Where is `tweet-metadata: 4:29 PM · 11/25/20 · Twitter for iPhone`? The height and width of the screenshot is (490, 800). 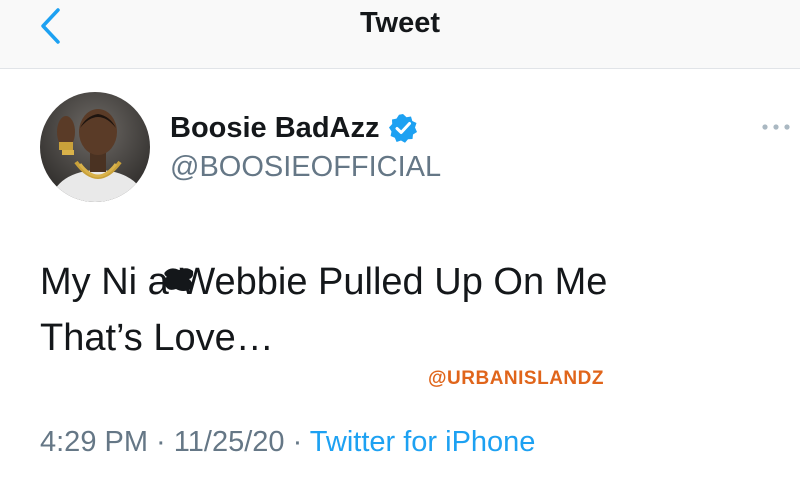 tweet-metadata: 4:29 PM · 11/25/20 · Twitter for iPhone is located at coordinates (287, 442).